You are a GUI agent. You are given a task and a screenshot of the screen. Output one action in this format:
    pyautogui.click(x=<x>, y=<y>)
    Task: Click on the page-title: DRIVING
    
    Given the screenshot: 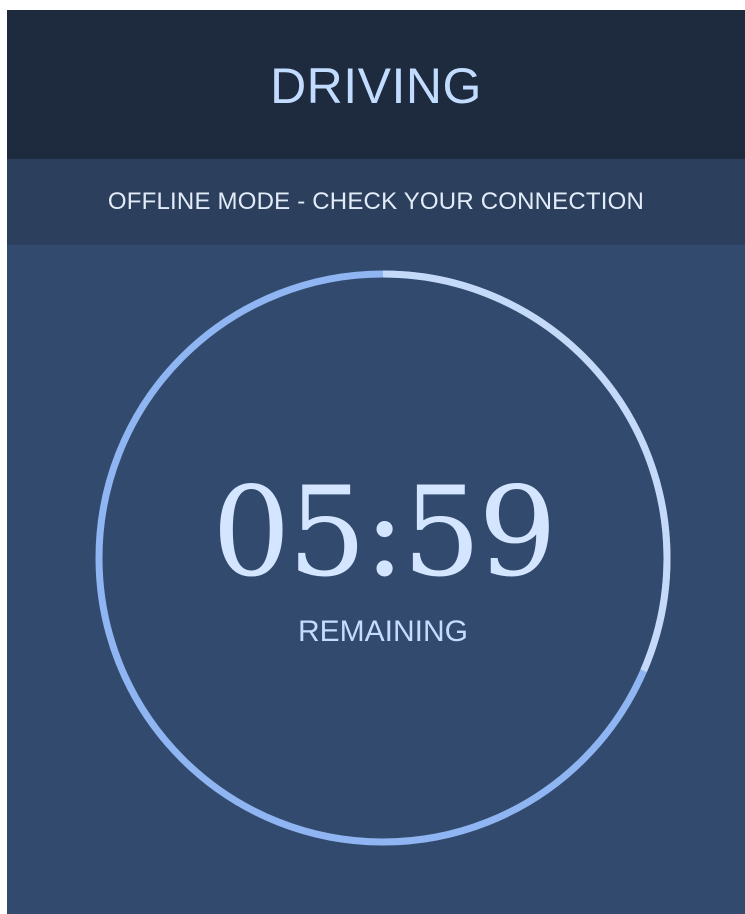 What is the action you would take?
    pyautogui.click(x=376, y=85)
    